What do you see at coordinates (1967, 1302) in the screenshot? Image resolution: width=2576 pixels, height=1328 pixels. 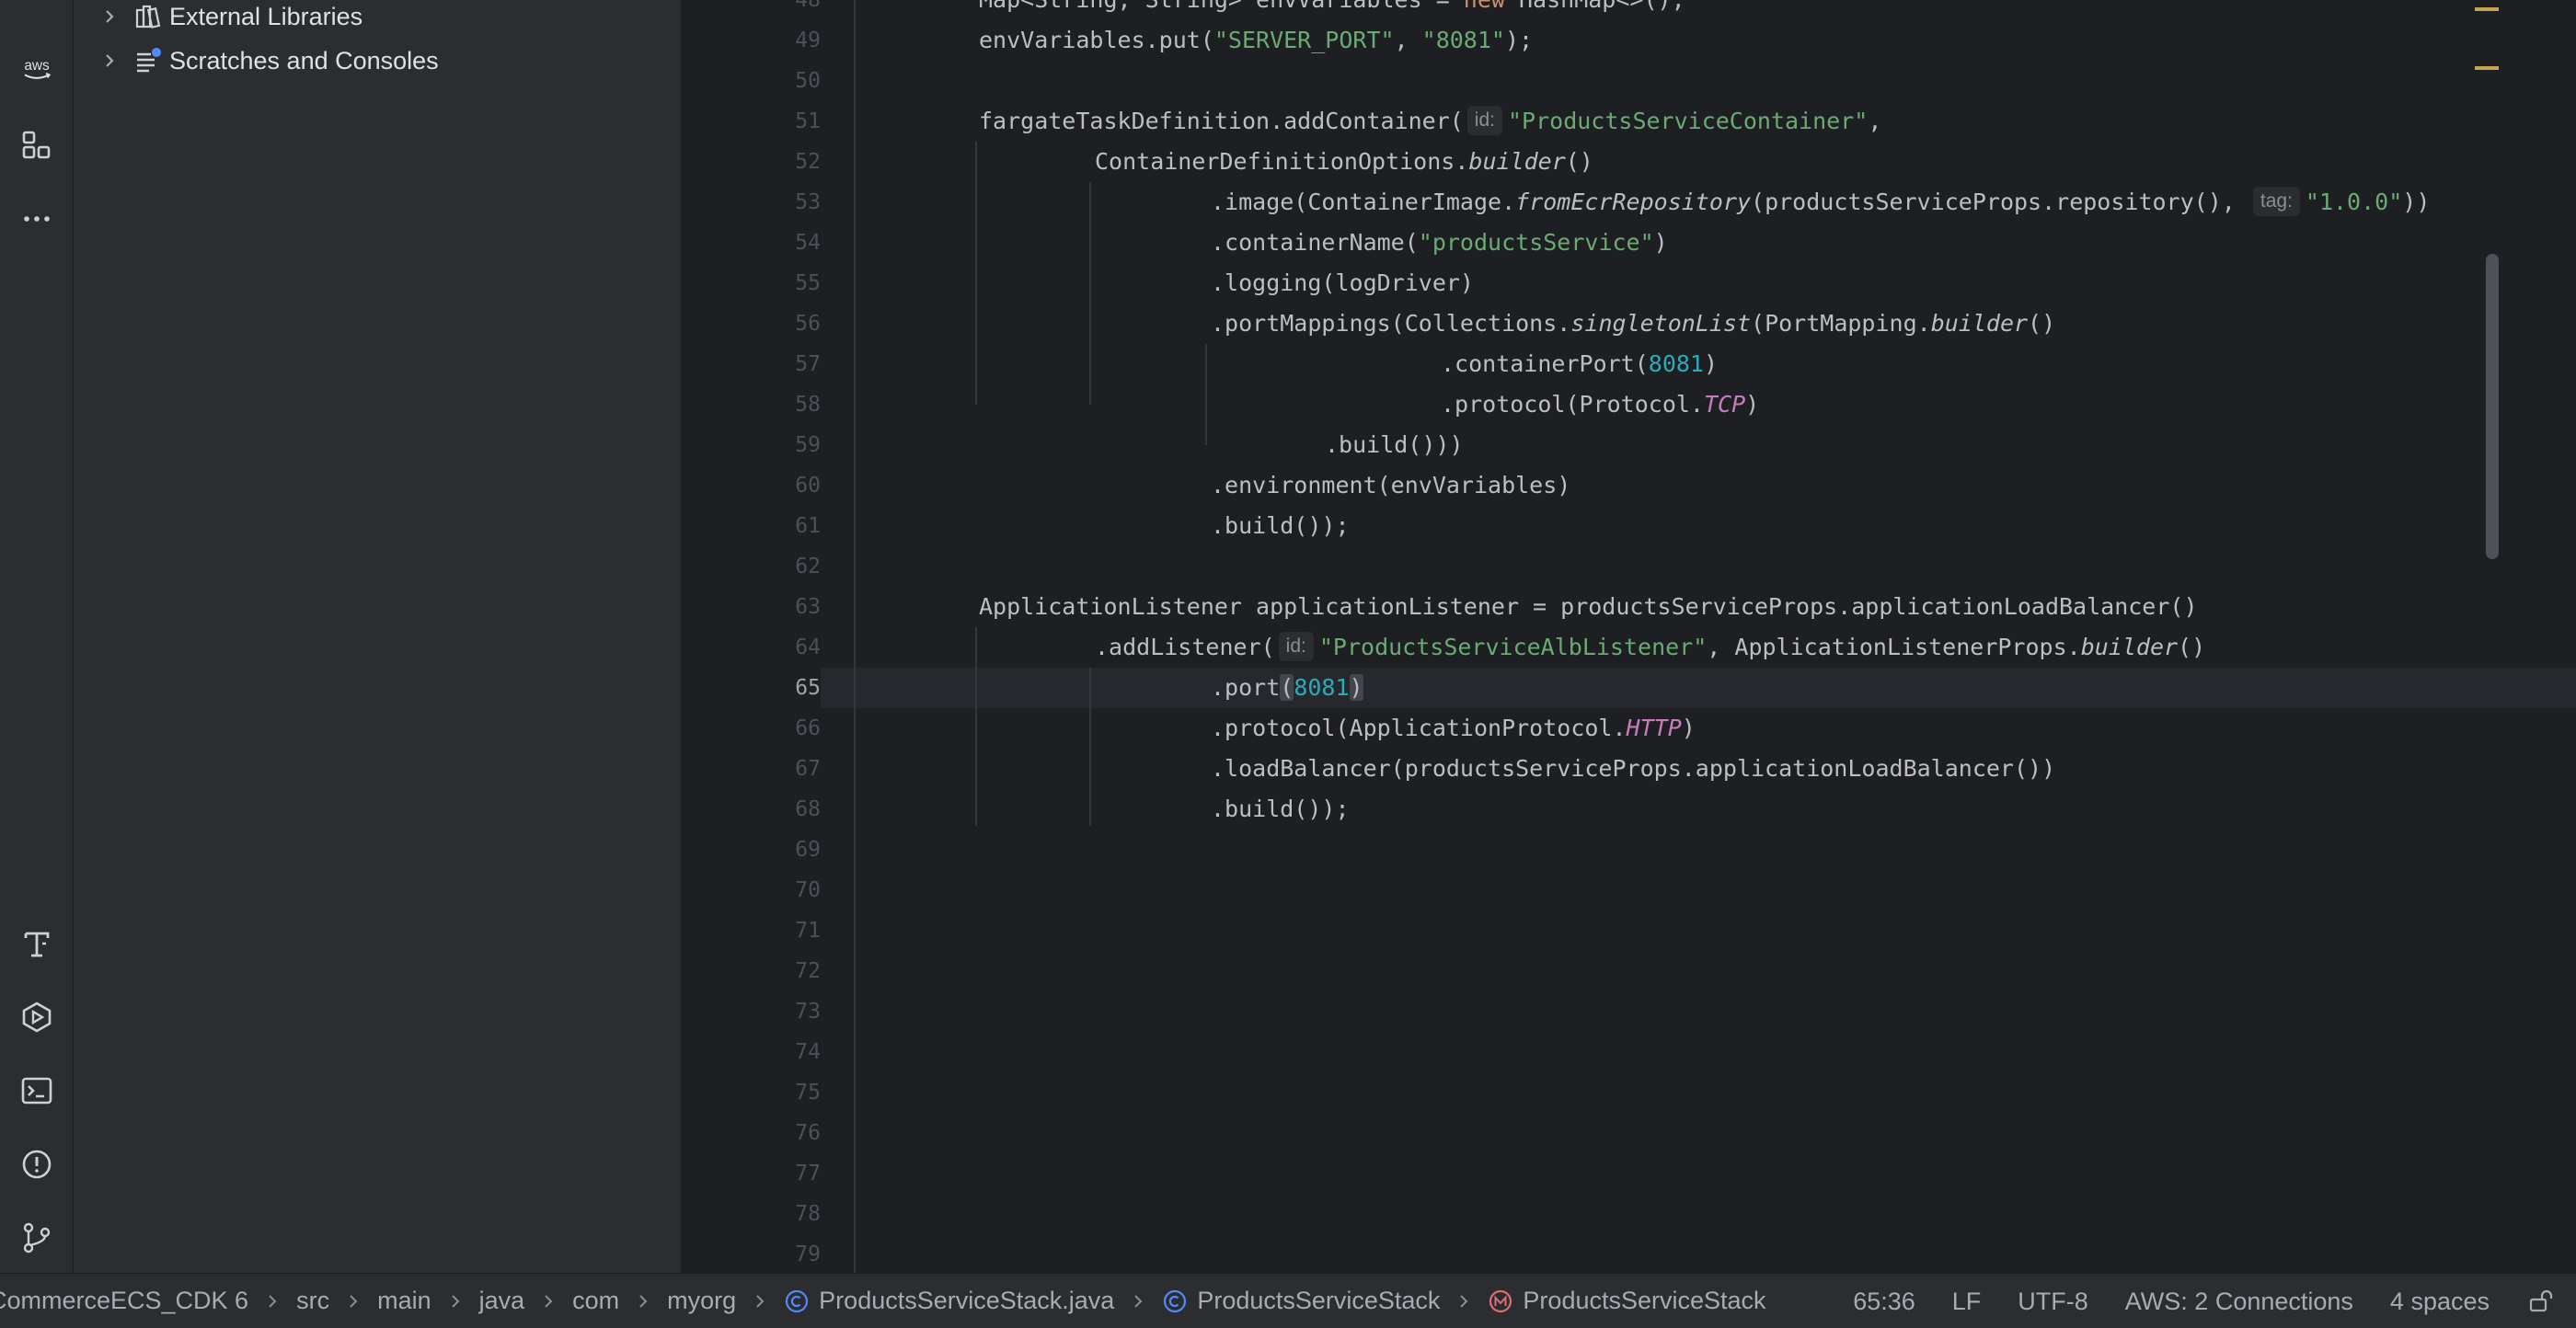 I see `line-separator: LF` at bounding box center [1967, 1302].